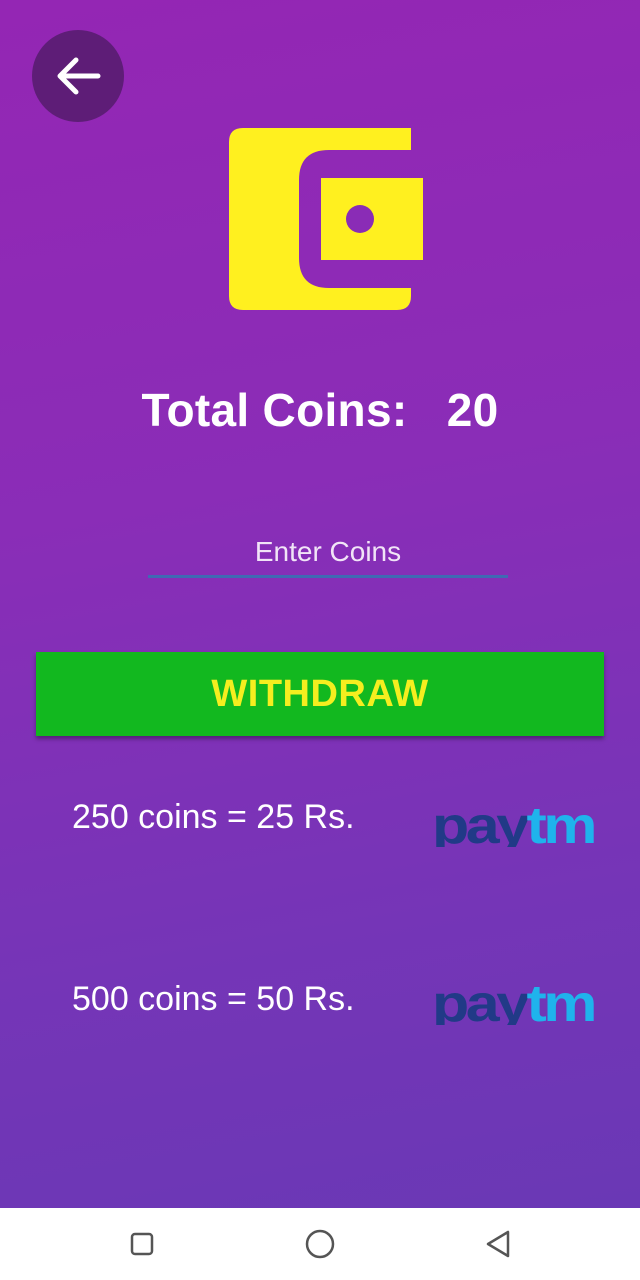 The image size is (640, 1280). I want to click on recents-button, so click(142, 1244).